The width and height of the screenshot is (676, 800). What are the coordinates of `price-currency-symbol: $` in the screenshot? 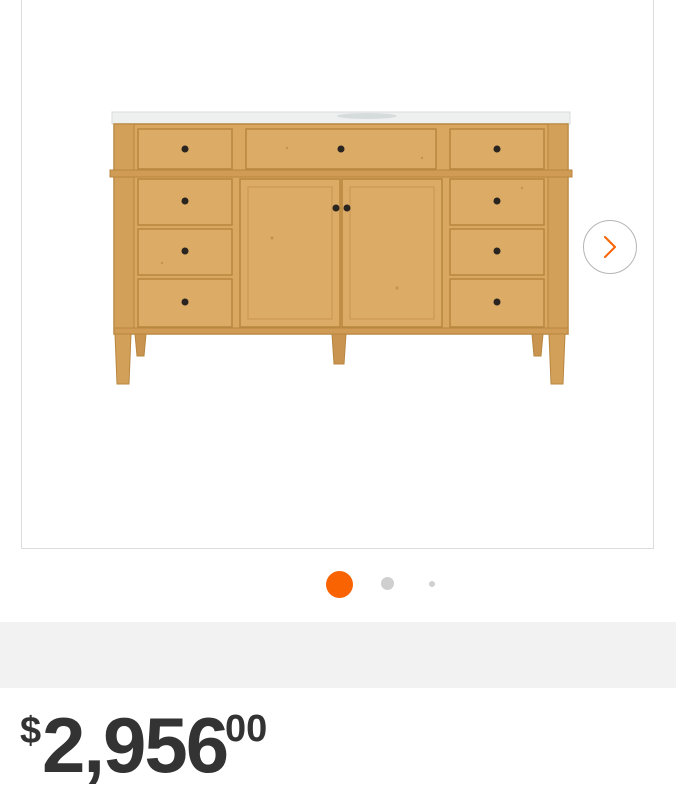 It's located at (31, 731).